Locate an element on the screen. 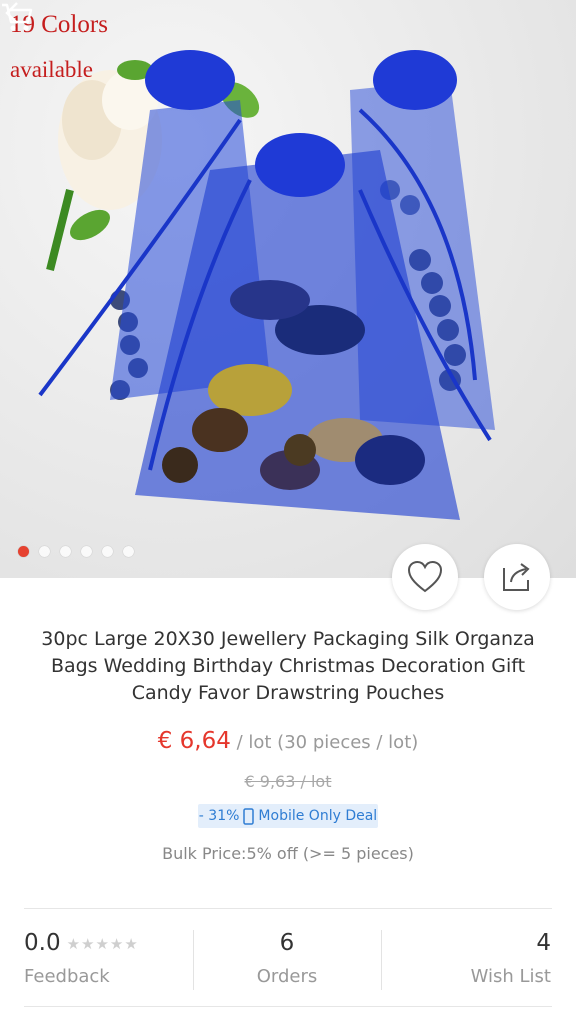 The image size is (576, 1024). rating-value: 0.0 is located at coordinates (42, 943).